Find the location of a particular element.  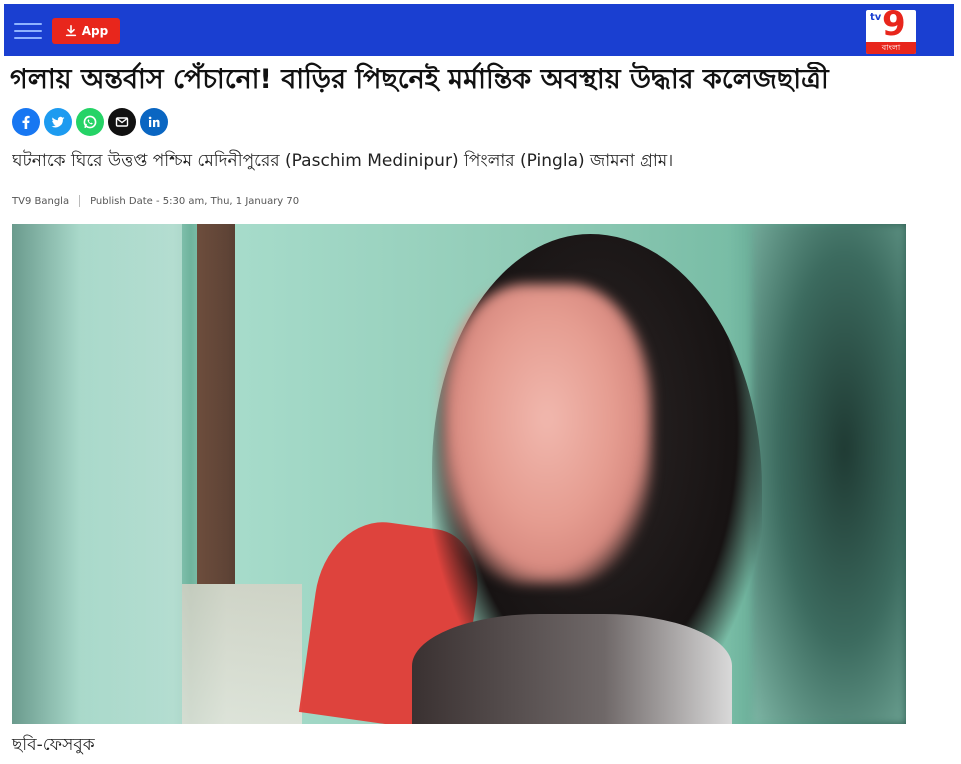

photo-wall-shade is located at coordinates (97, 474).